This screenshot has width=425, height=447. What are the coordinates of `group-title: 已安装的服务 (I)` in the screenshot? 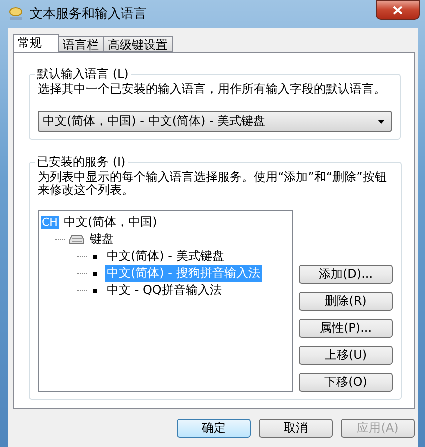 It's located at (81, 162).